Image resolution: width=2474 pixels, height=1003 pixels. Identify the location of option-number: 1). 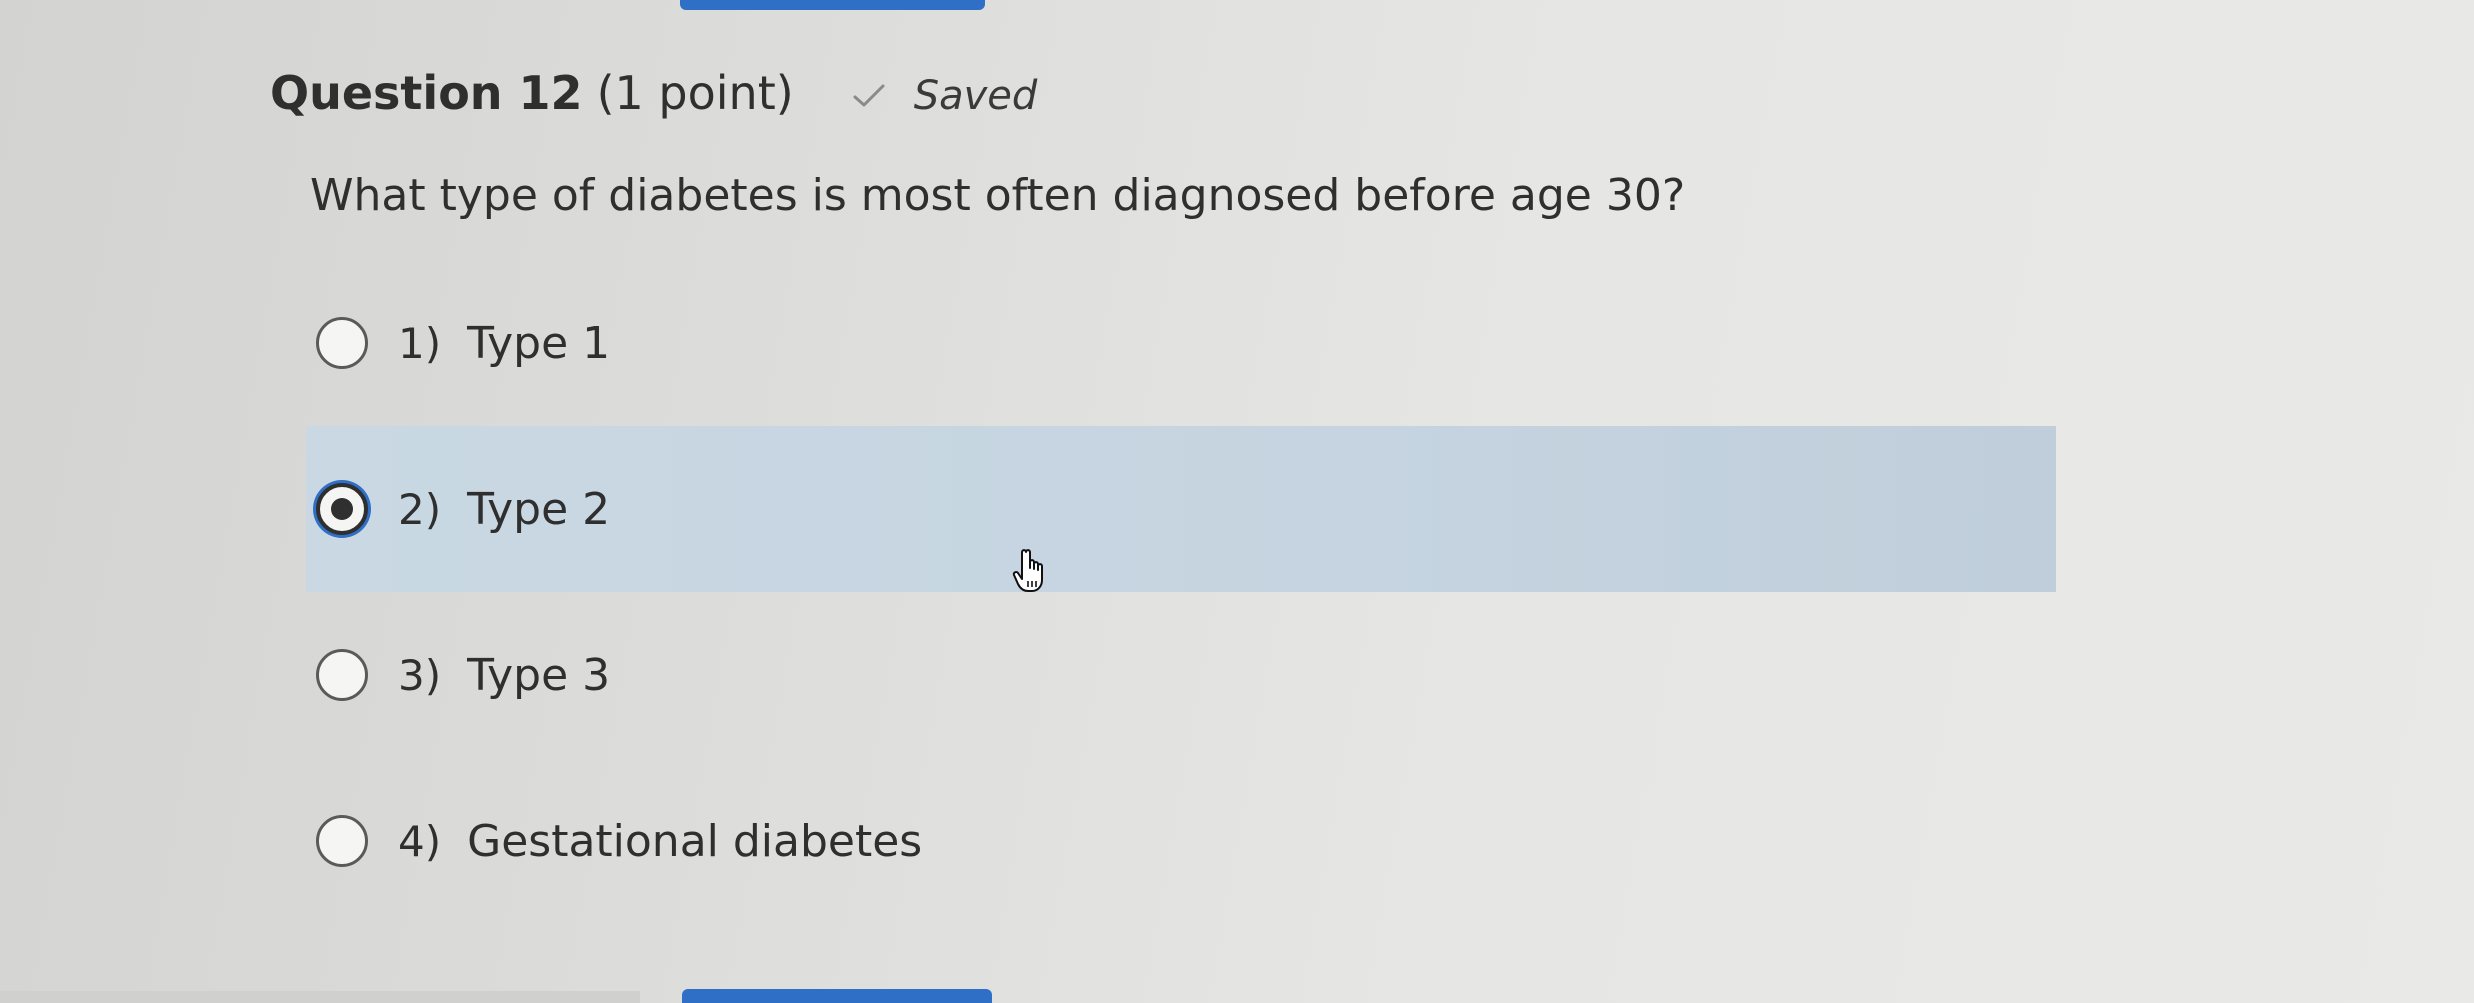
(420, 343).